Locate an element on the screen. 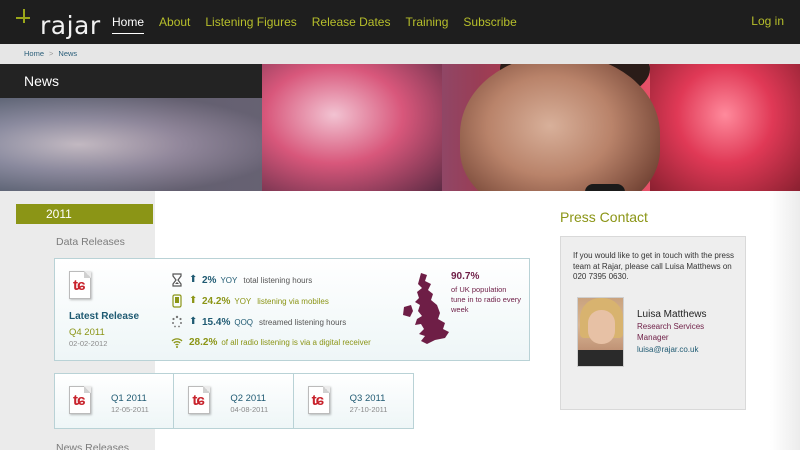 This screenshot has width=800, height=450. uk-map-icon is located at coordinates (426, 310).